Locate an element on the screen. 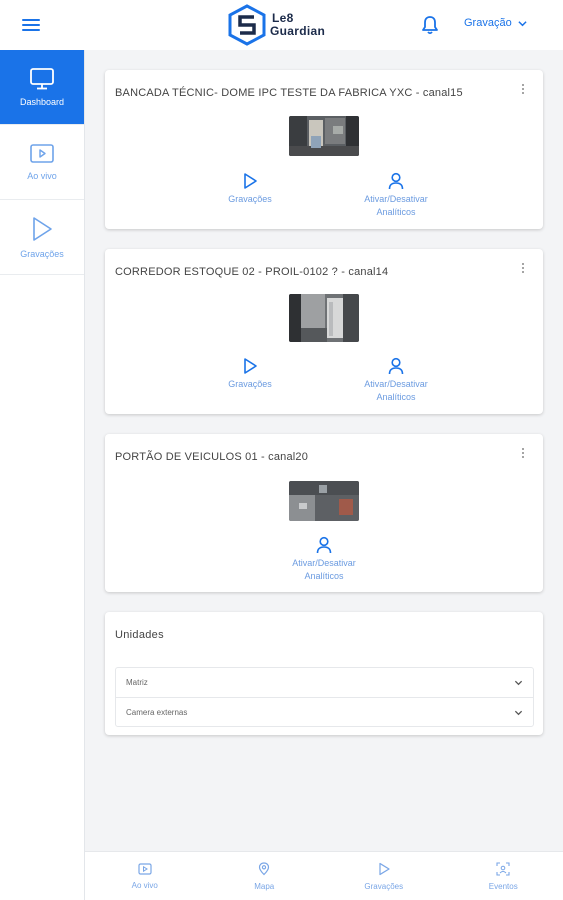 The image size is (563, 900). sidebar-item-ao-vivo: Ao vivo is located at coordinates (42, 162).